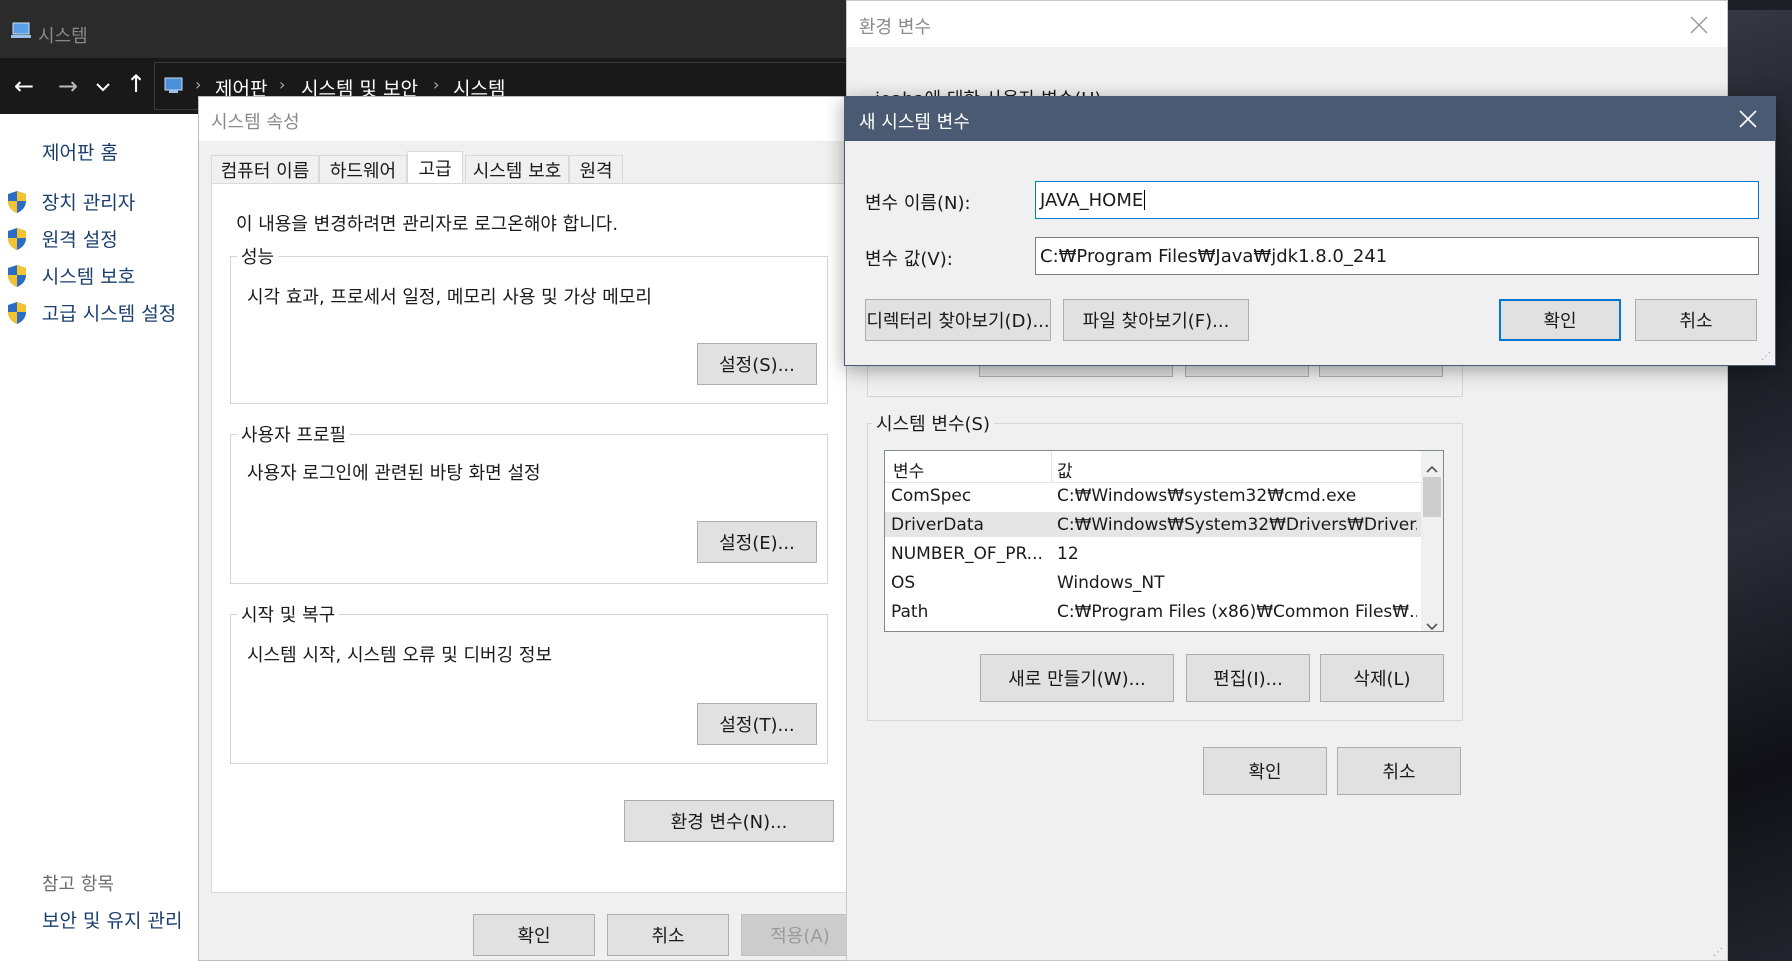 The image size is (1792, 961). Describe the element at coordinates (1051, 467) in the screenshot. I see `column-divider` at that location.